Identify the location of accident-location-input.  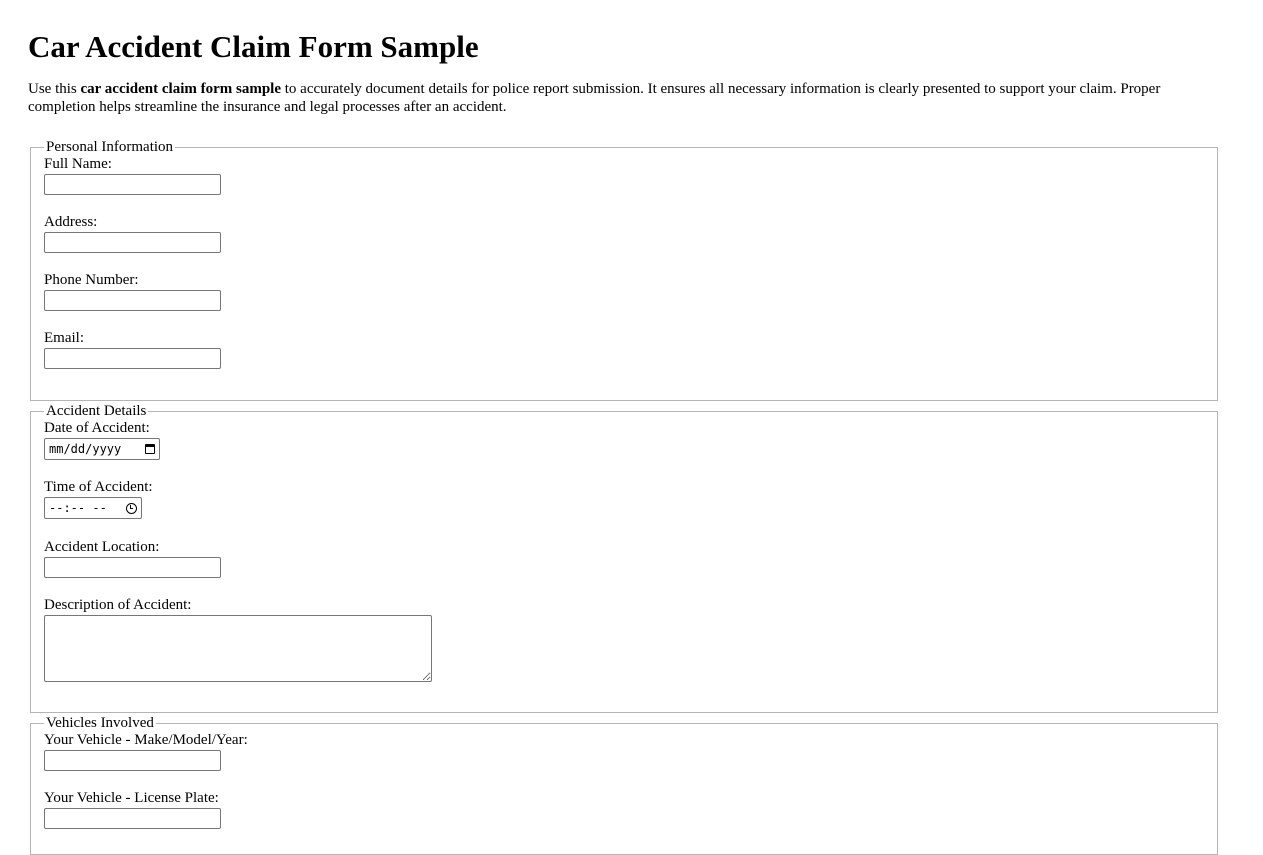
(132, 567).